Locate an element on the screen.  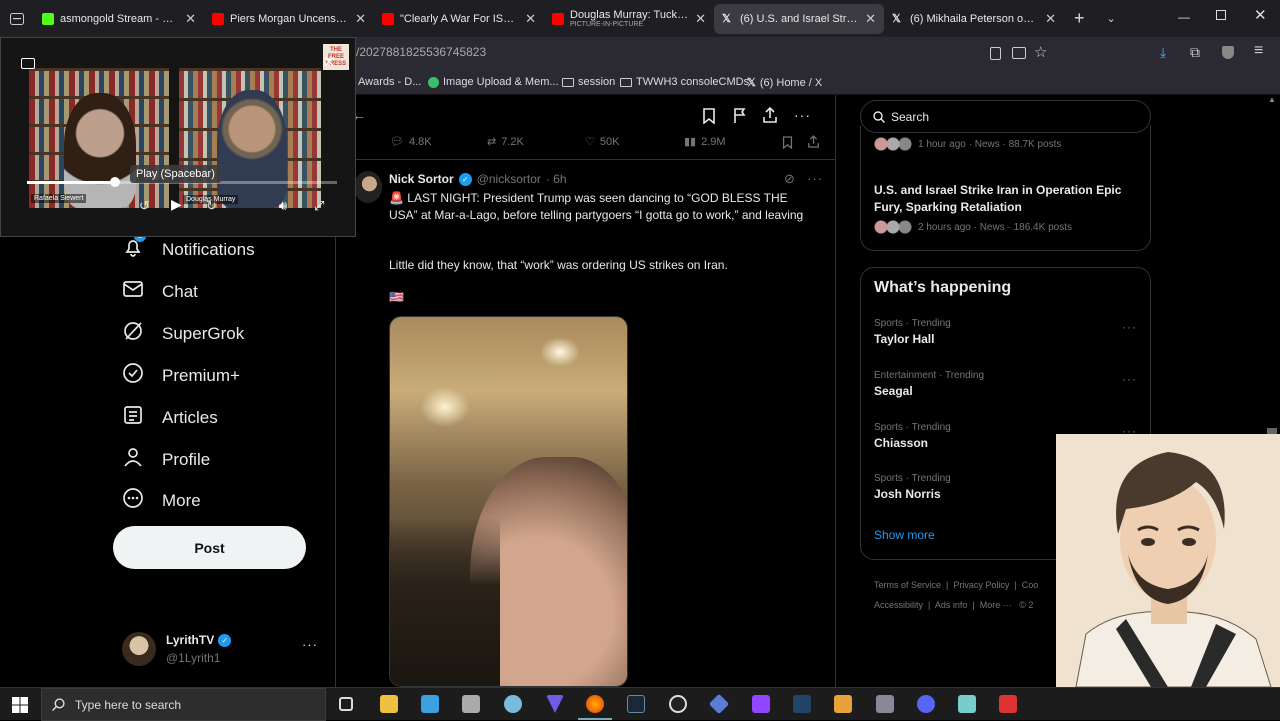
report-flag-icon is located at coordinates (740, 116).